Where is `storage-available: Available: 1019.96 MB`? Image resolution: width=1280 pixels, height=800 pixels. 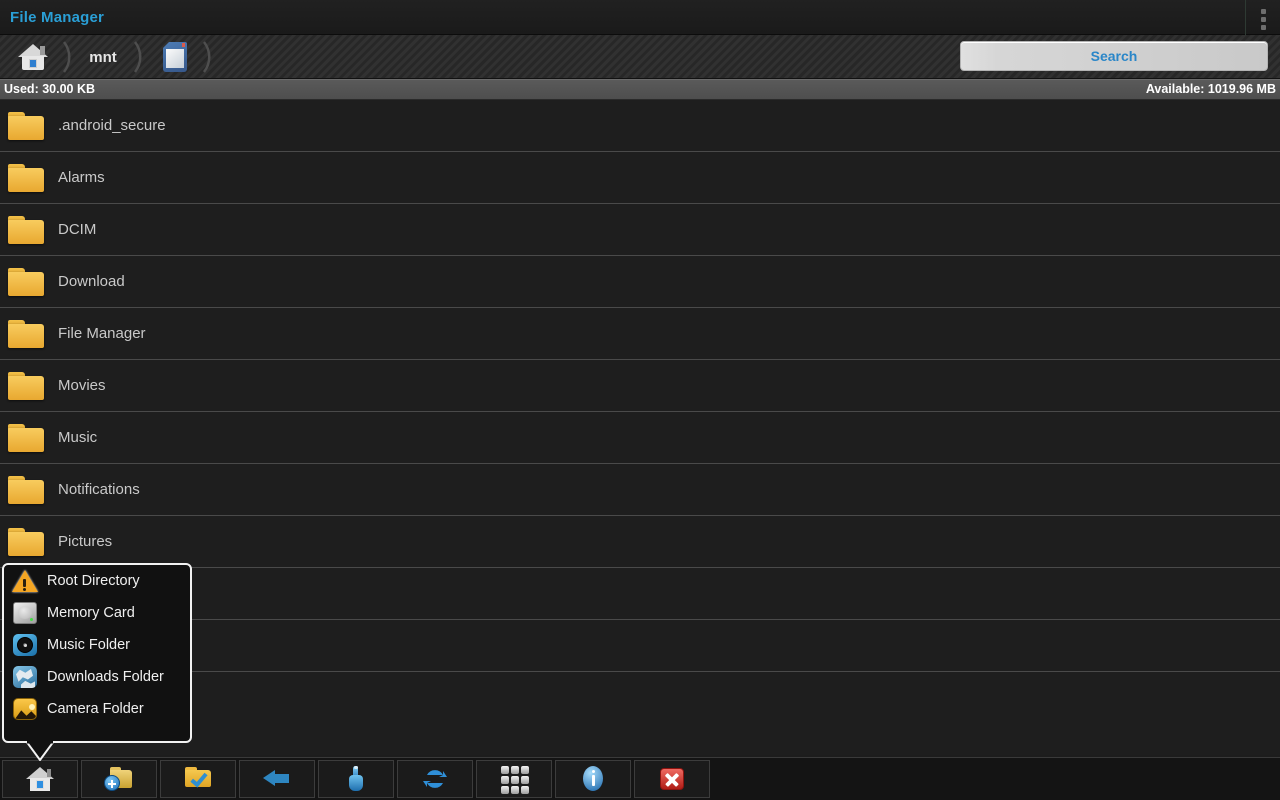
storage-available: Available: 1019.96 MB is located at coordinates (1210, 89).